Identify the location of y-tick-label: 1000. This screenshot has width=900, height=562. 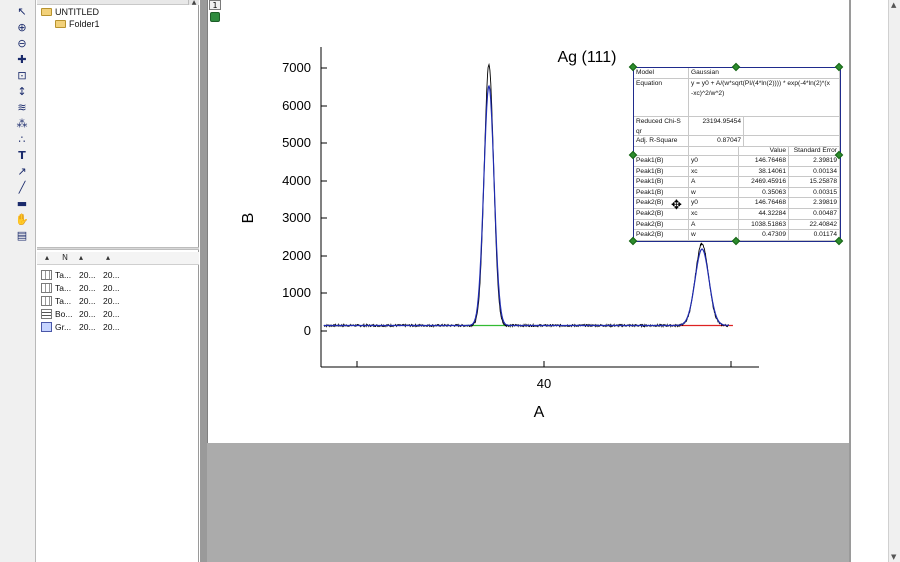
(296, 292).